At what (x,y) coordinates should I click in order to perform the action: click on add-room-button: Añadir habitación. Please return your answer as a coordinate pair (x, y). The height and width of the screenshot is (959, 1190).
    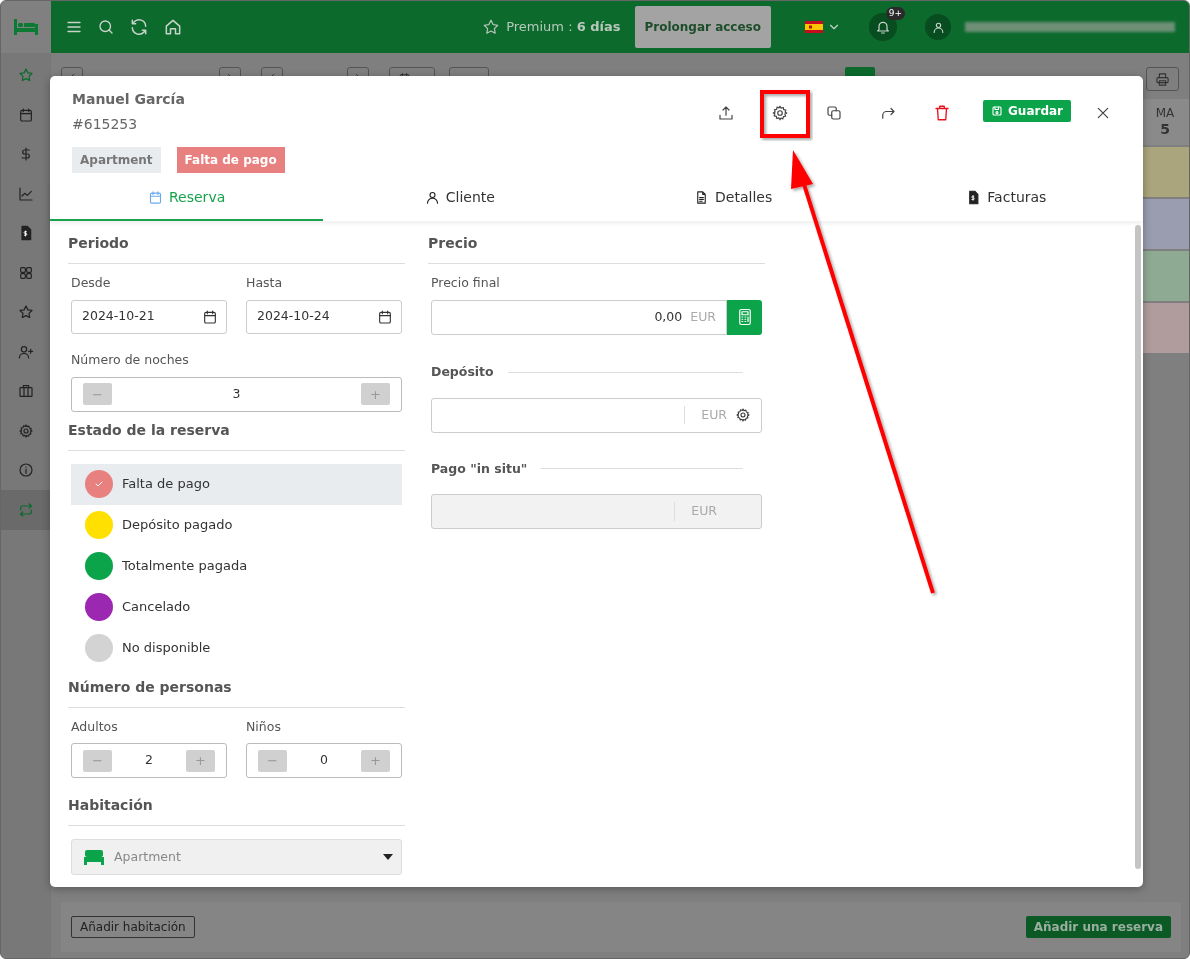
    Looking at the image, I should click on (133, 927).